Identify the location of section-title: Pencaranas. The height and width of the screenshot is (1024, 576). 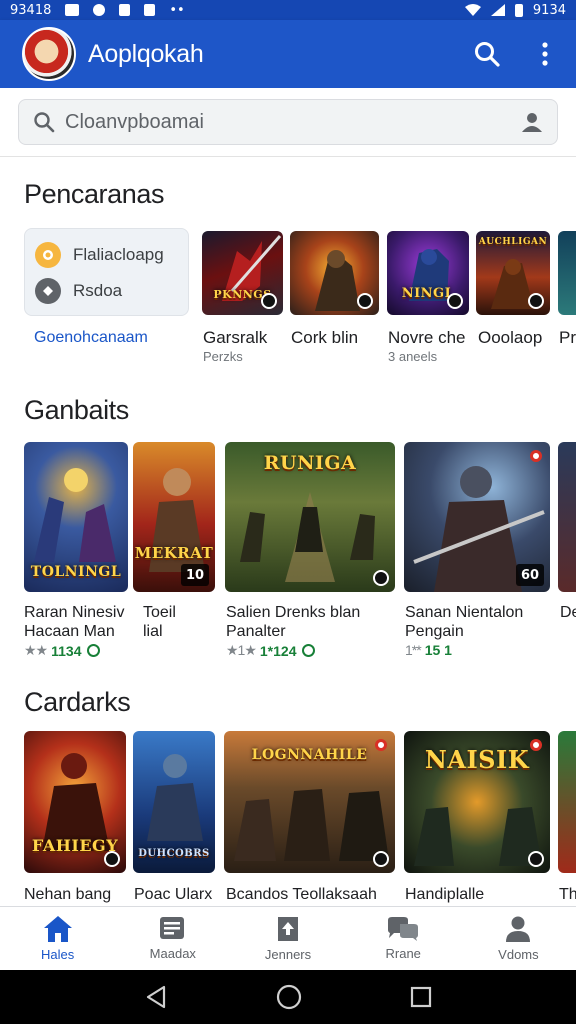
(94, 194).